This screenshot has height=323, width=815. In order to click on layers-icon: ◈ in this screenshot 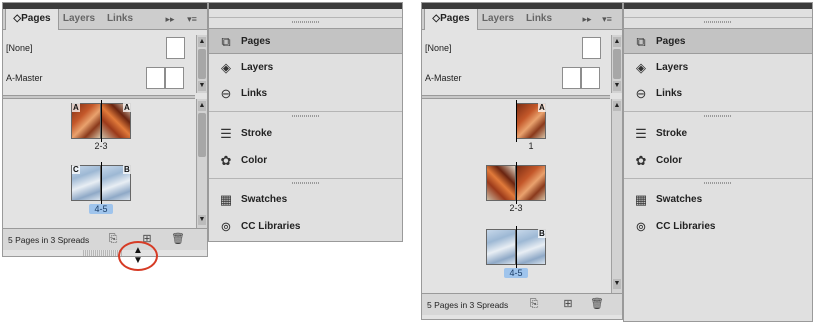, I will do `click(641, 67)`.